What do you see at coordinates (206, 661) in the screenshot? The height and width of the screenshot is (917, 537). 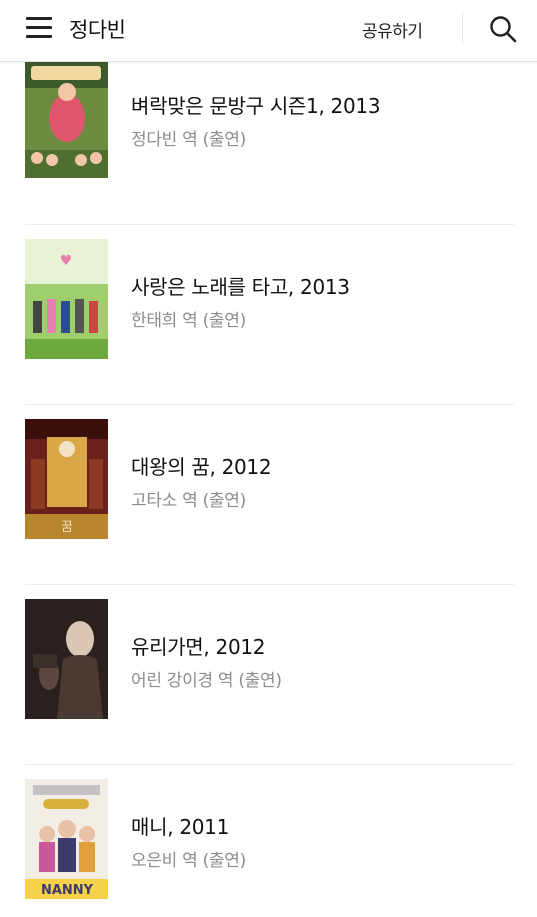 I see `work-meta: 유리가면, 2012 어린 강이경 역 (출연)` at bounding box center [206, 661].